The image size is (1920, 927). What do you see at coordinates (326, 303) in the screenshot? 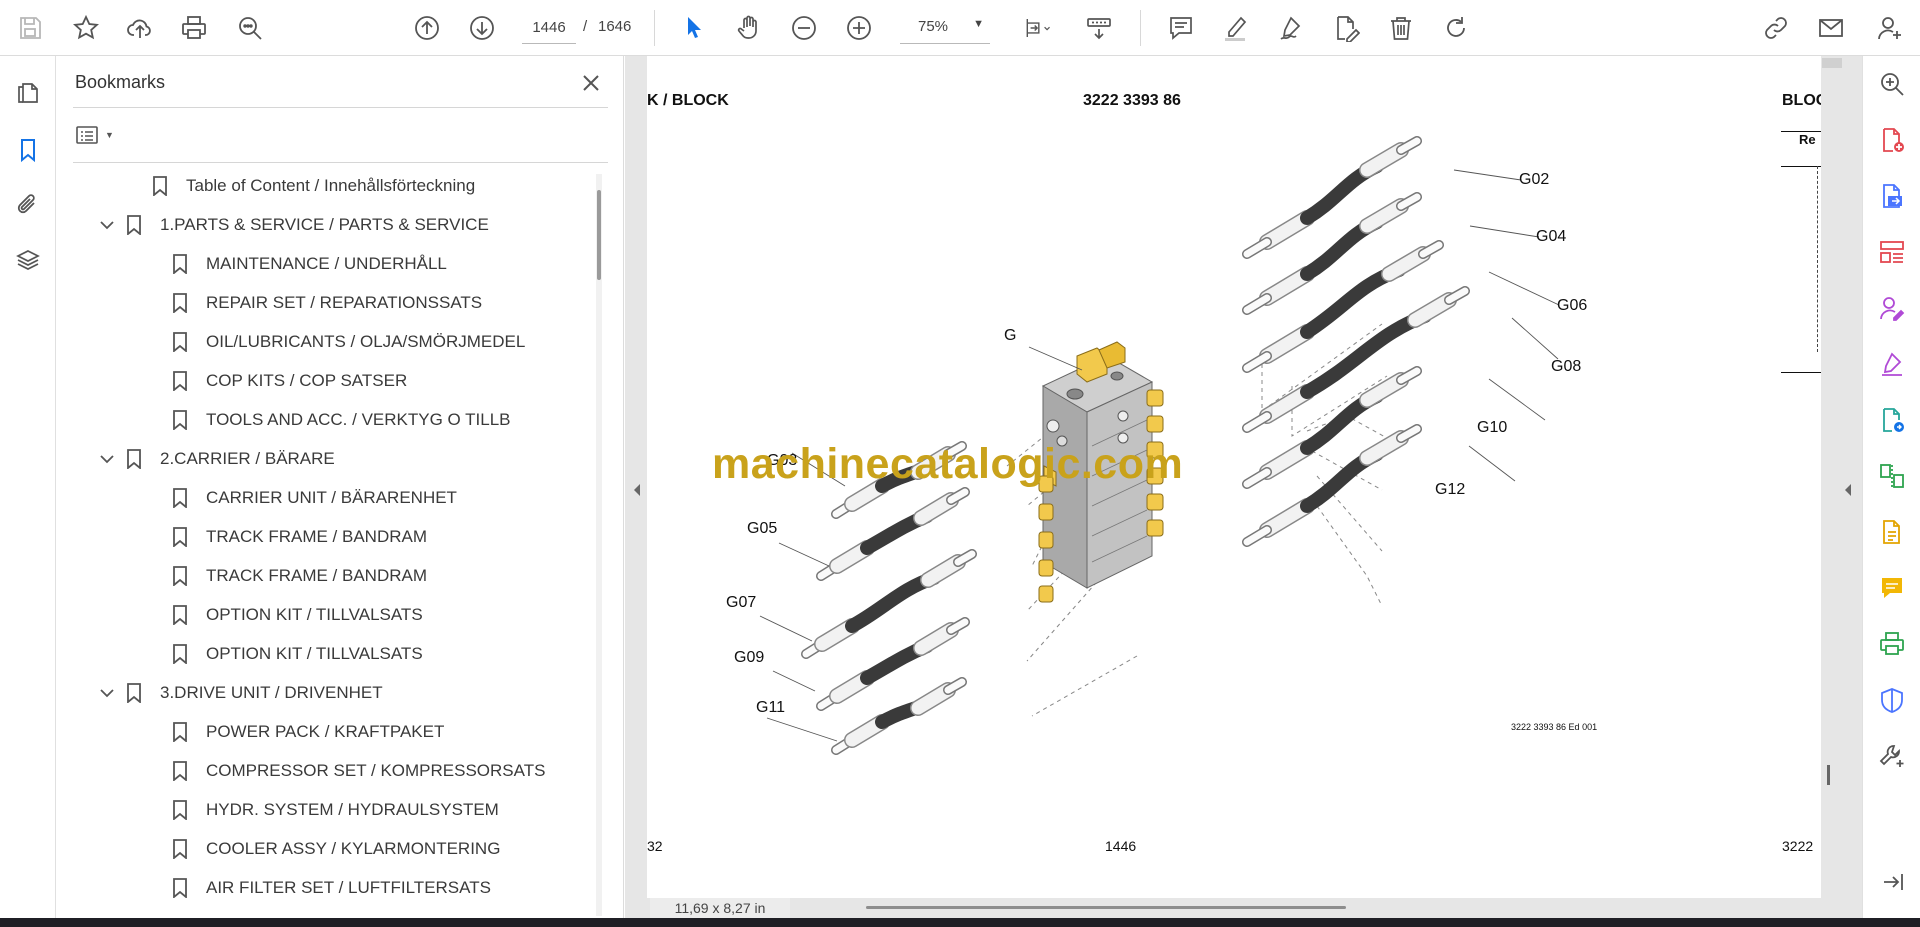
I see `bookmark-item: REPAIR SET / REPARATIONSSATS` at bounding box center [326, 303].